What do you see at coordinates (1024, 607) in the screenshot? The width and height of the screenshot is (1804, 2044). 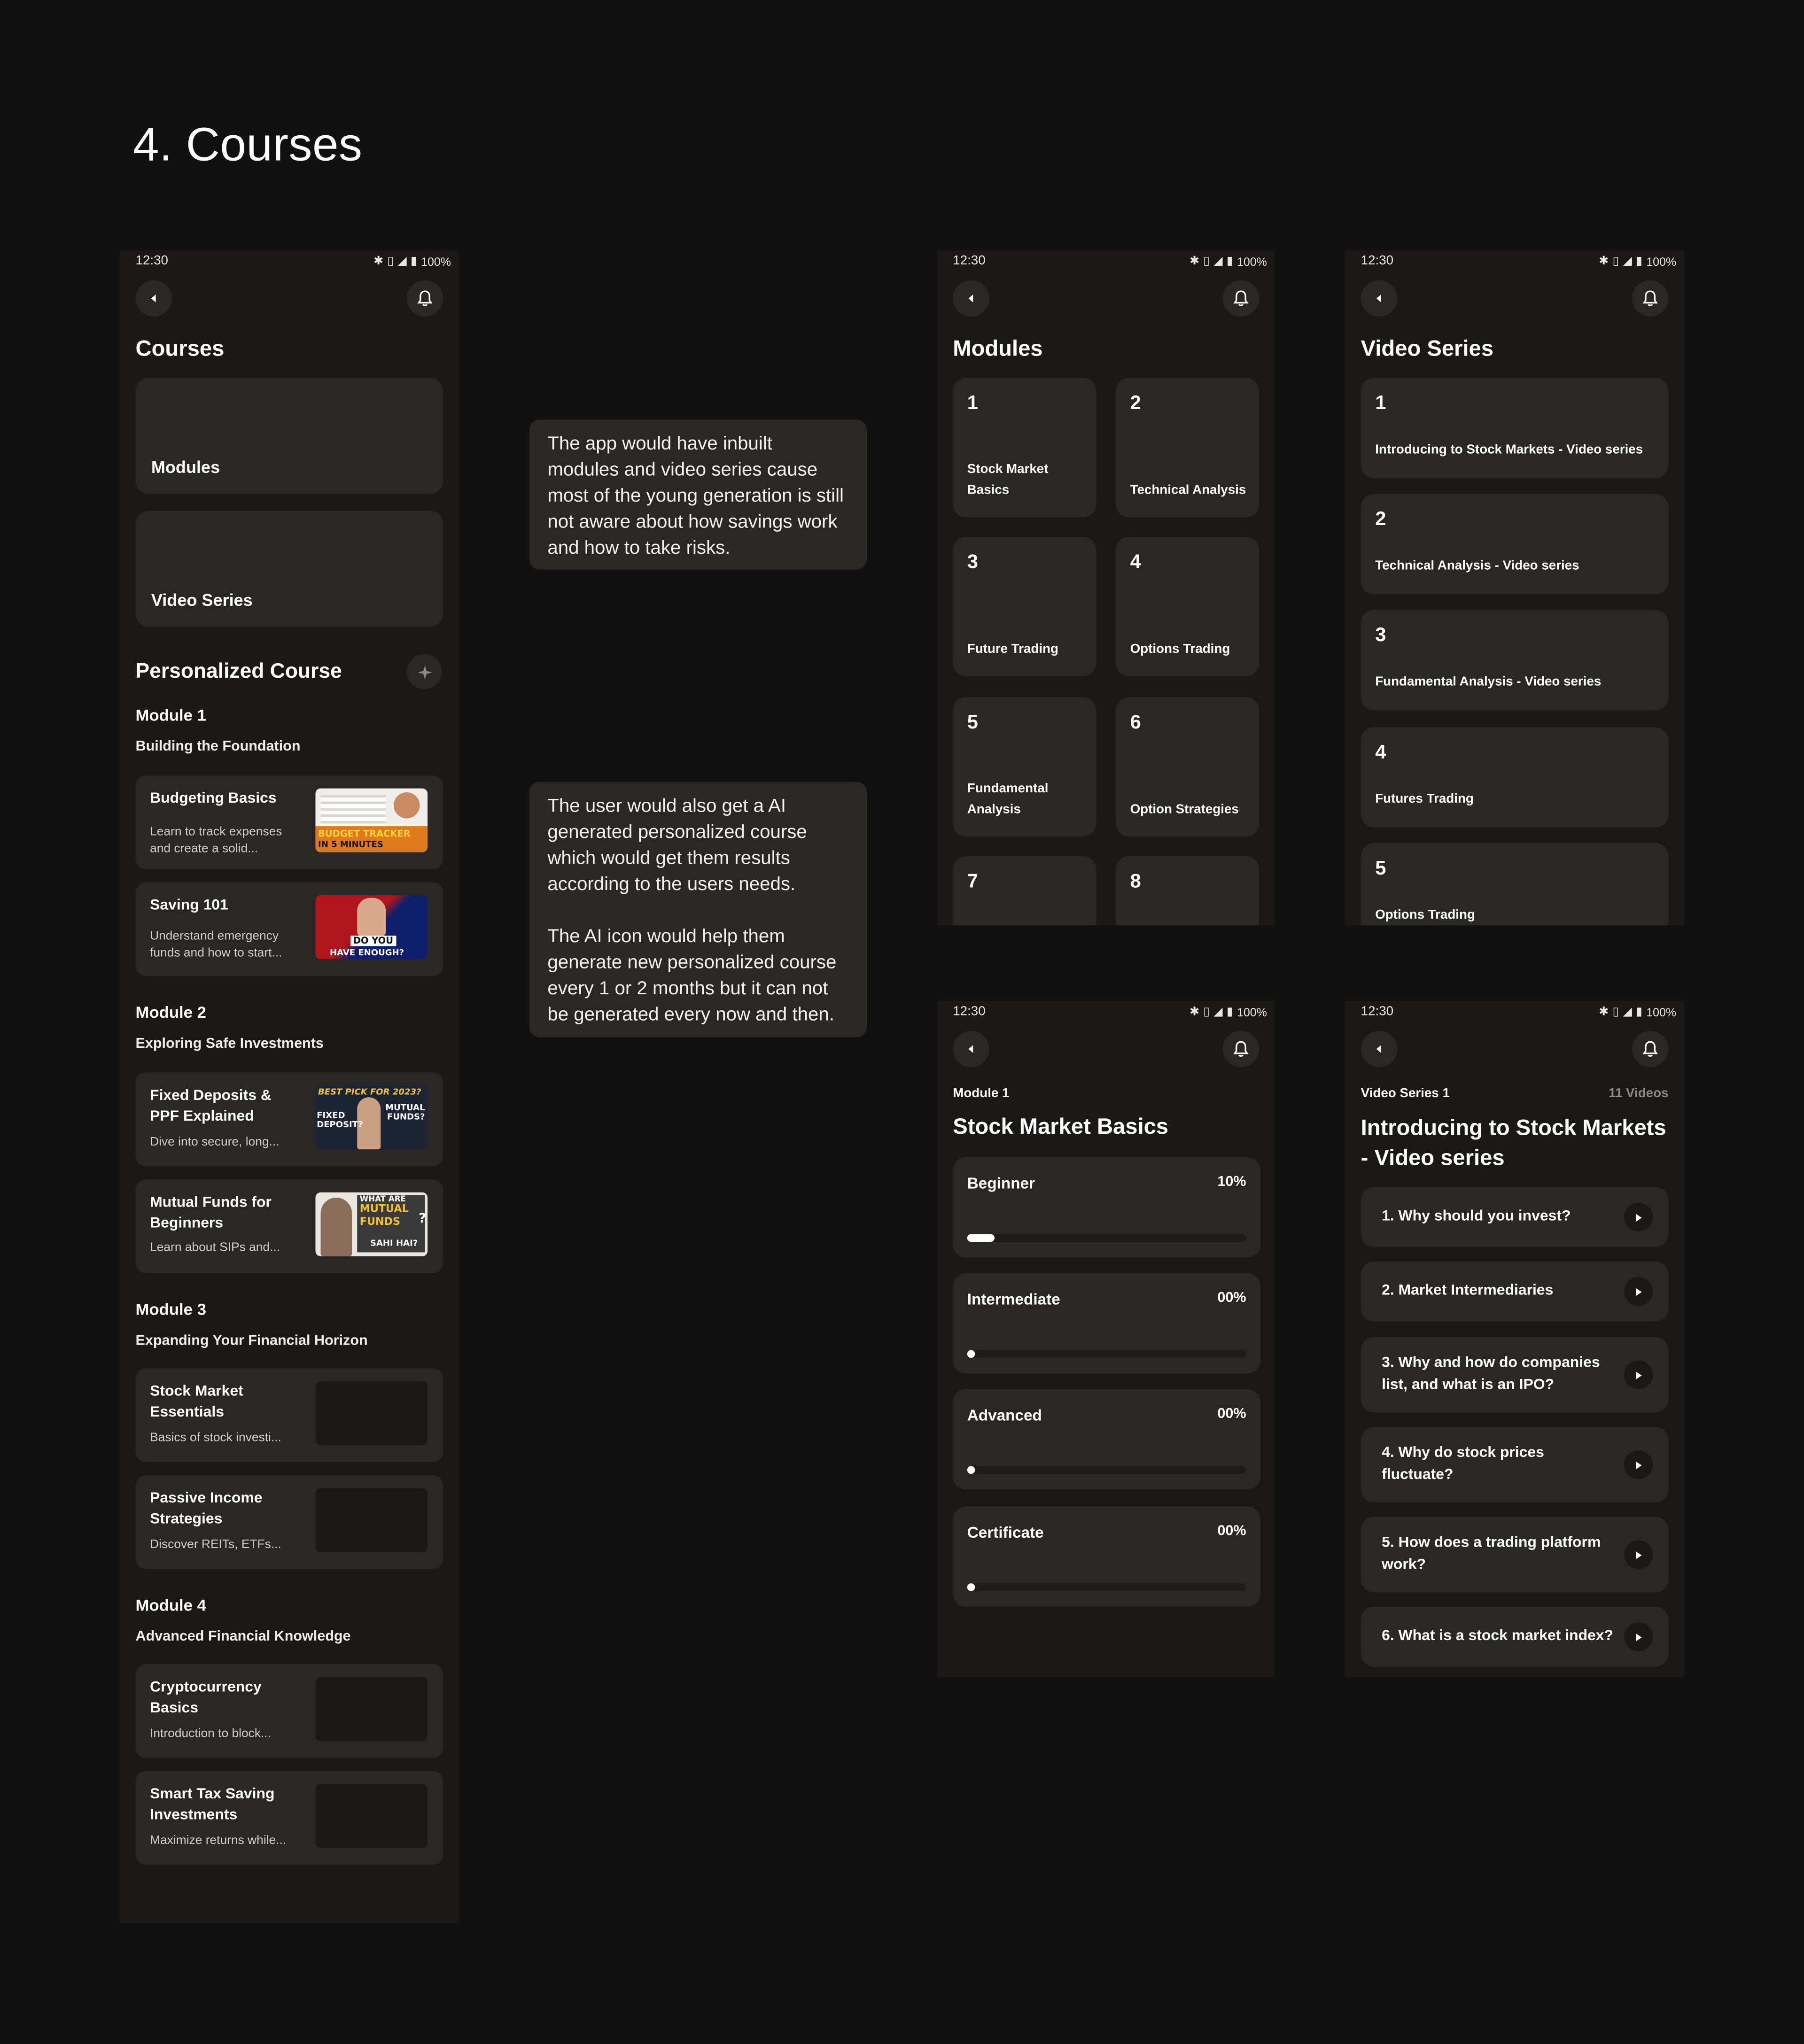 I see `module-card-3: 3 Future Trading` at bounding box center [1024, 607].